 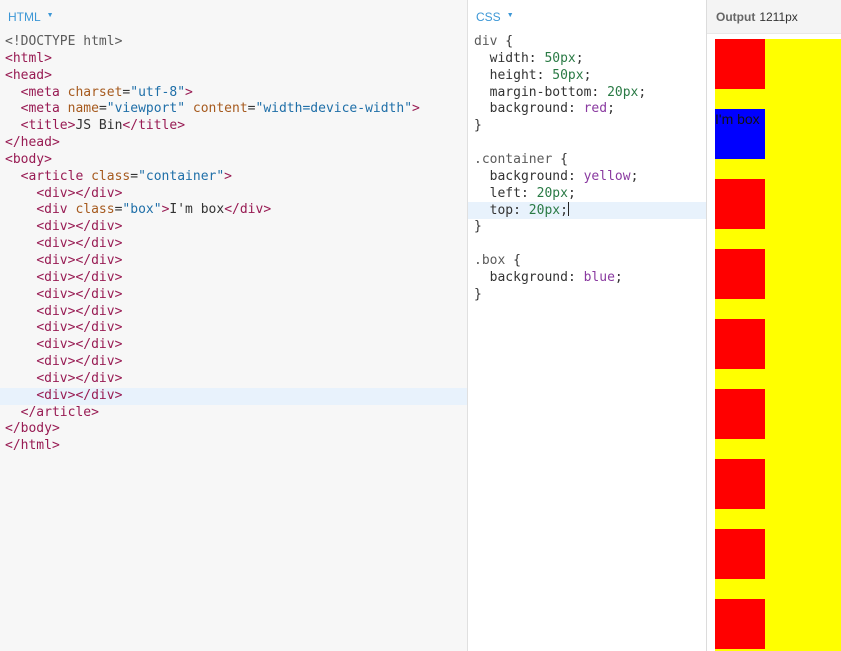 What do you see at coordinates (233, 126) in the screenshot?
I see `html-code-line: <title>JS Bin</title>` at bounding box center [233, 126].